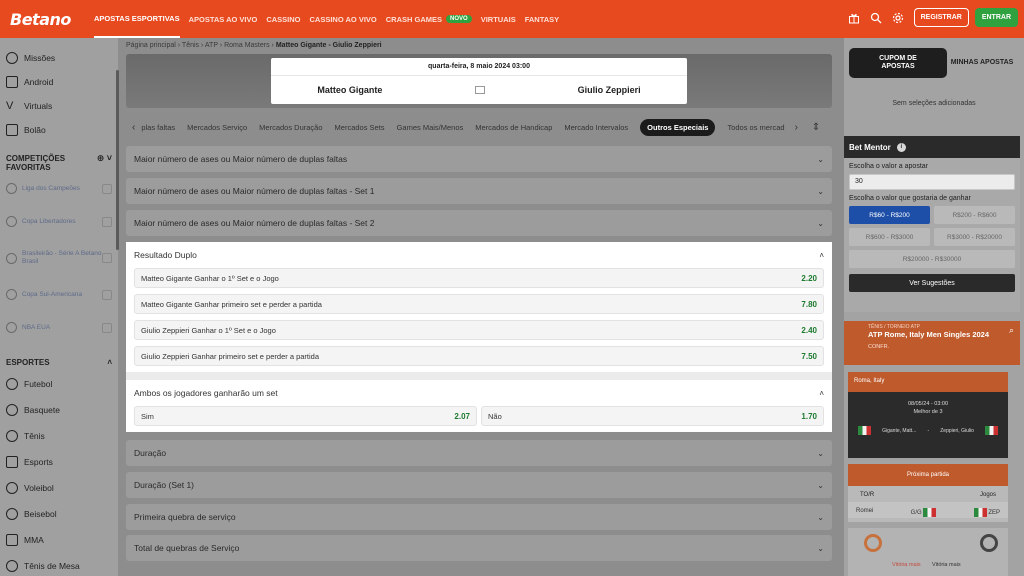 The width and height of the screenshot is (1024, 576). What do you see at coordinates (59, 384) in the screenshot?
I see `sidebar-item-futebol: Futebol` at bounding box center [59, 384].